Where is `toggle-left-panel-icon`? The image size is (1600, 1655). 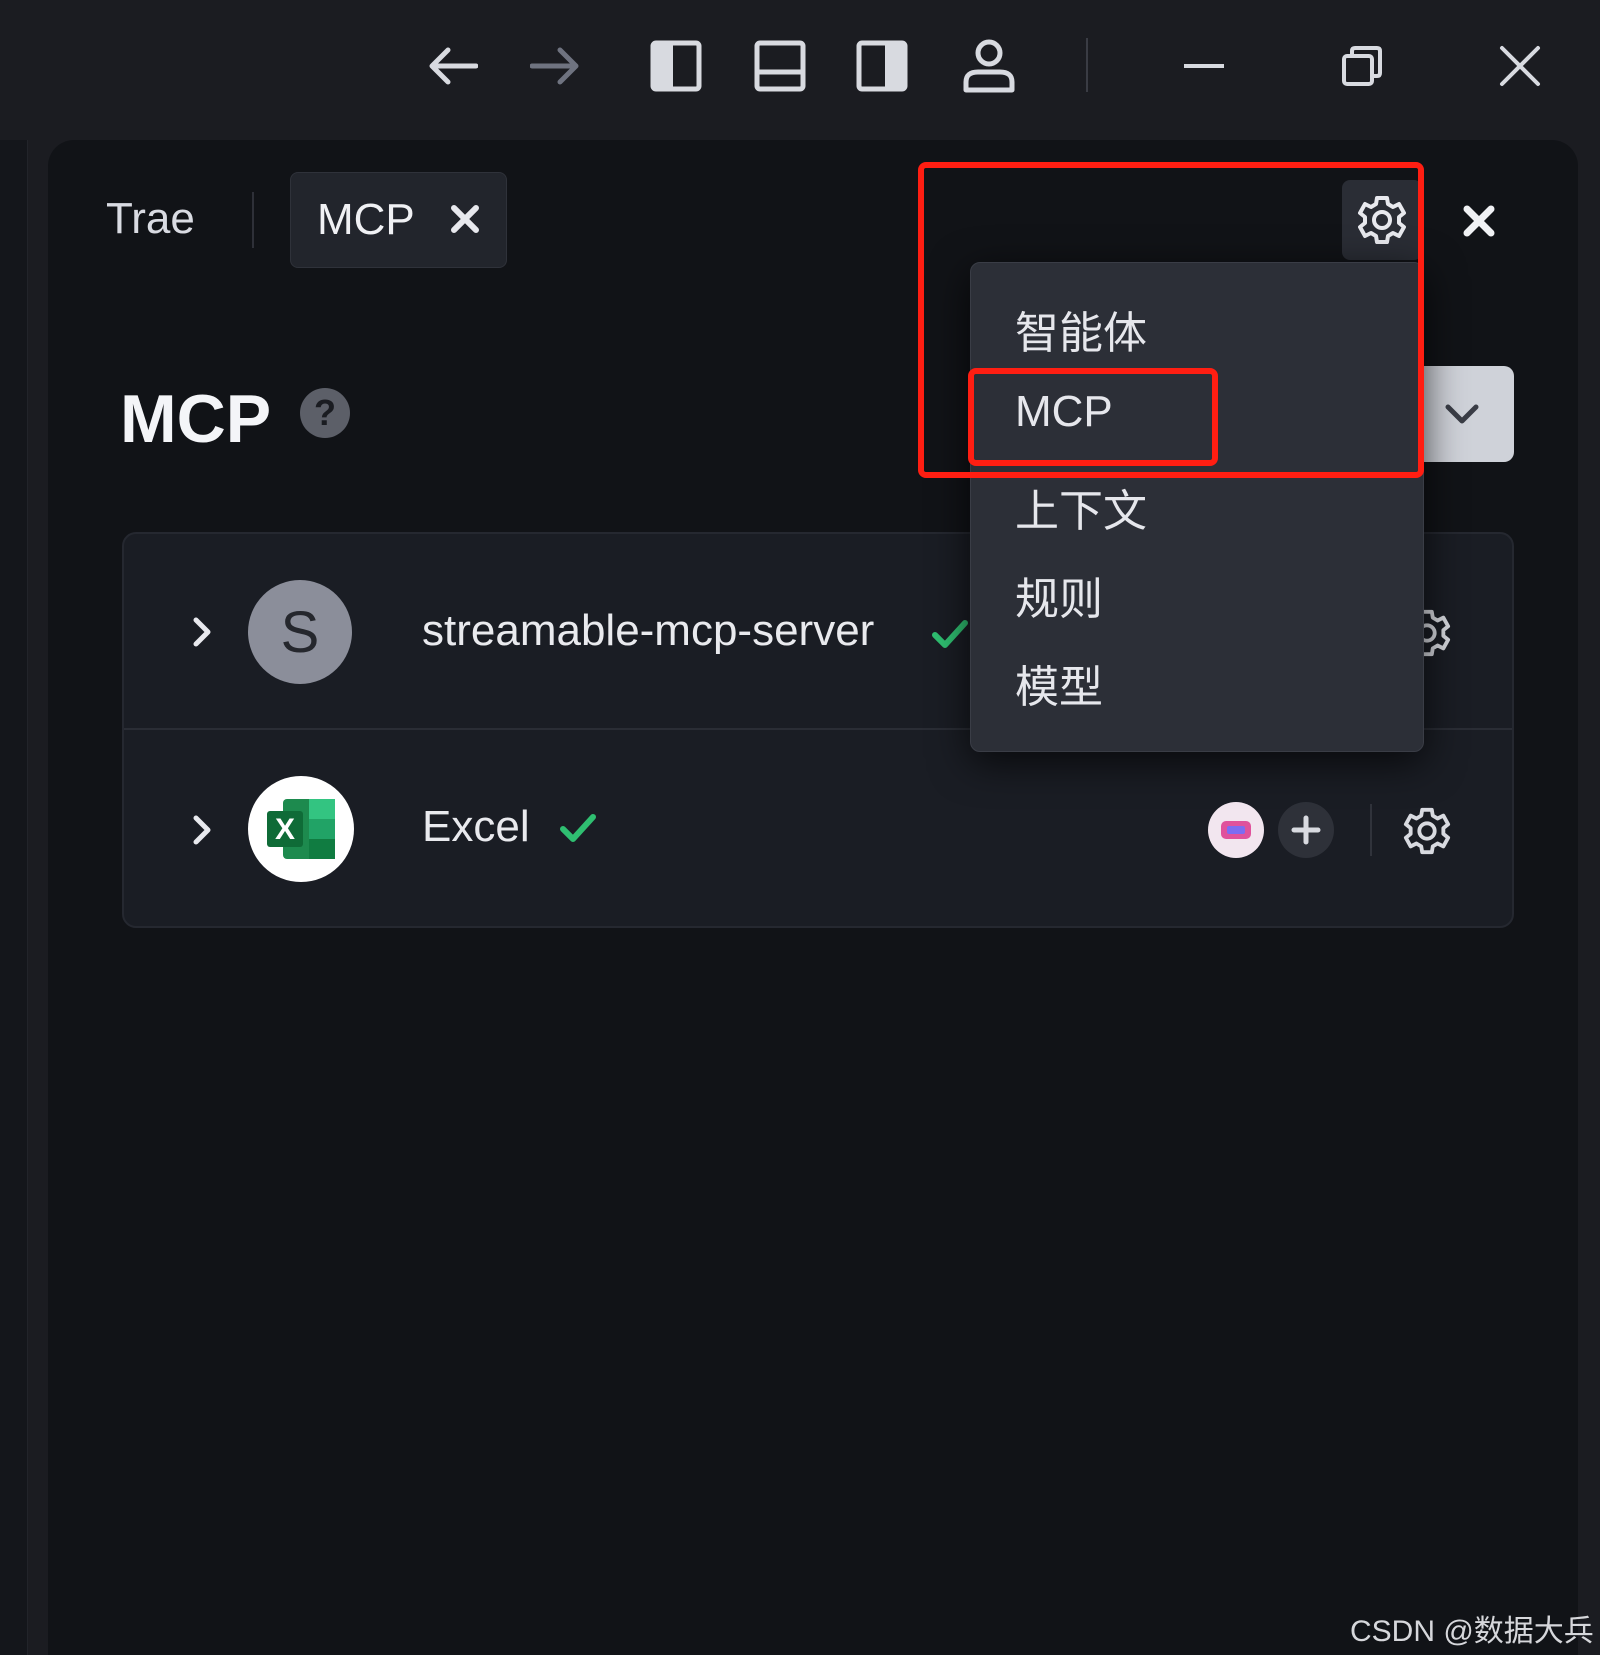 toggle-left-panel-icon is located at coordinates (676, 66).